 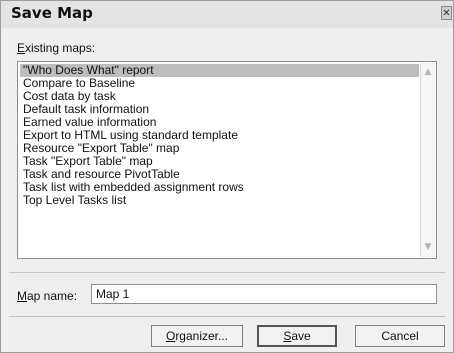 What do you see at coordinates (47, 296) in the screenshot?
I see `map-name-label: Map name:` at bounding box center [47, 296].